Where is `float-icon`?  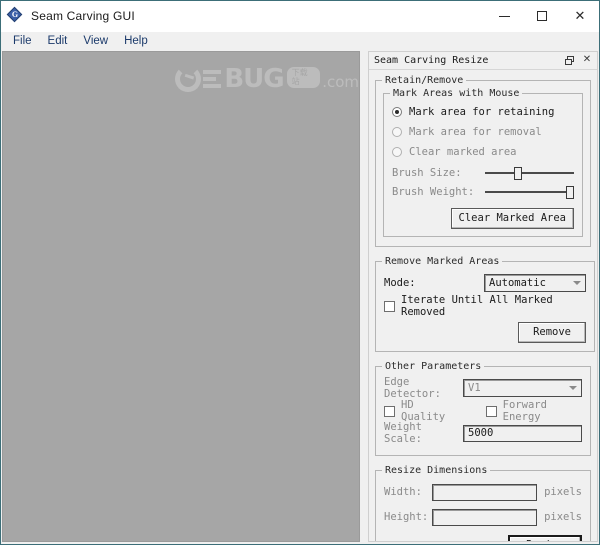 float-icon is located at coordinates (569, 60).